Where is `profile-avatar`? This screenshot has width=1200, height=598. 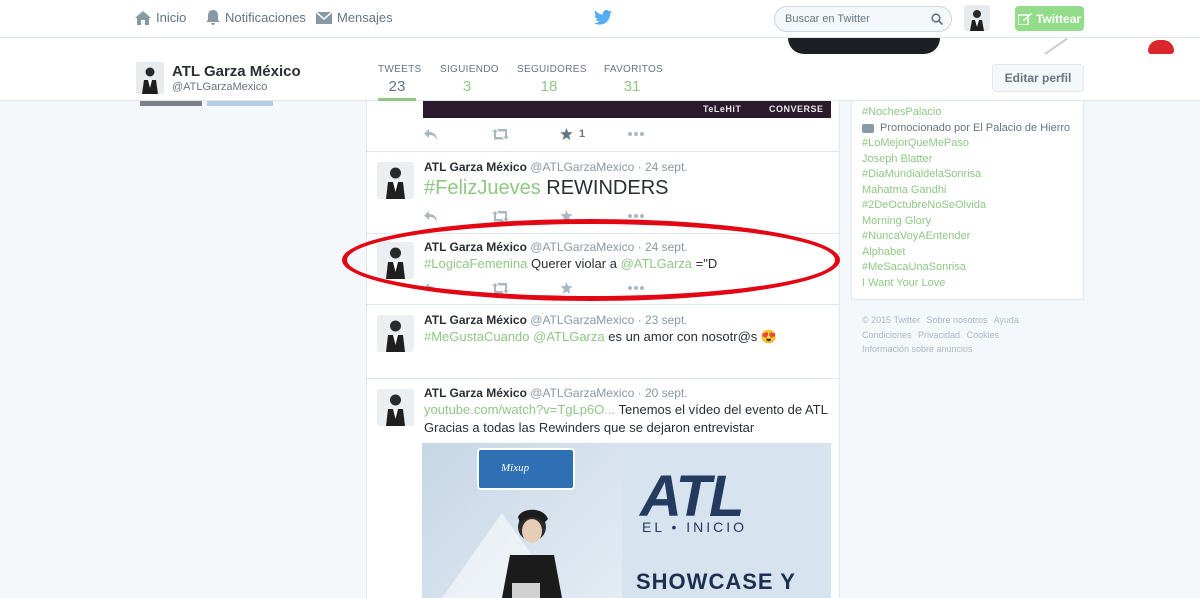
profile-avatar is located at coordinates (150, 78).